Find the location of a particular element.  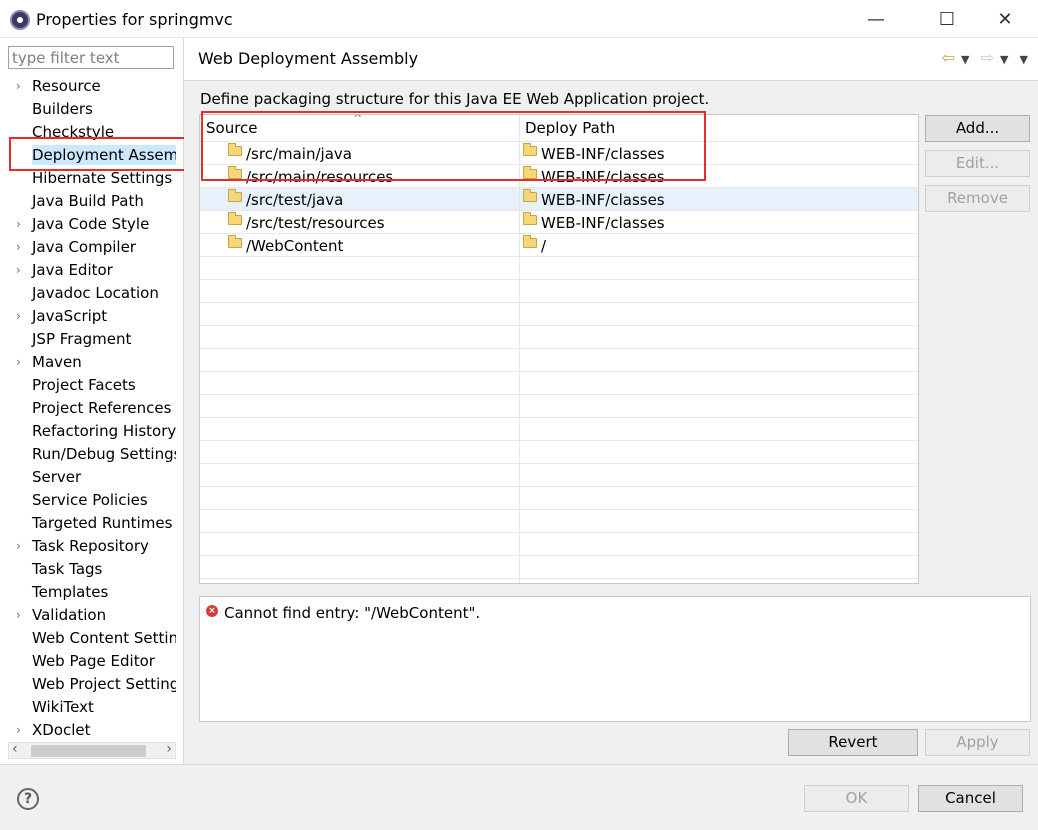

help-icon: ? is located at coordinates (28, 799).